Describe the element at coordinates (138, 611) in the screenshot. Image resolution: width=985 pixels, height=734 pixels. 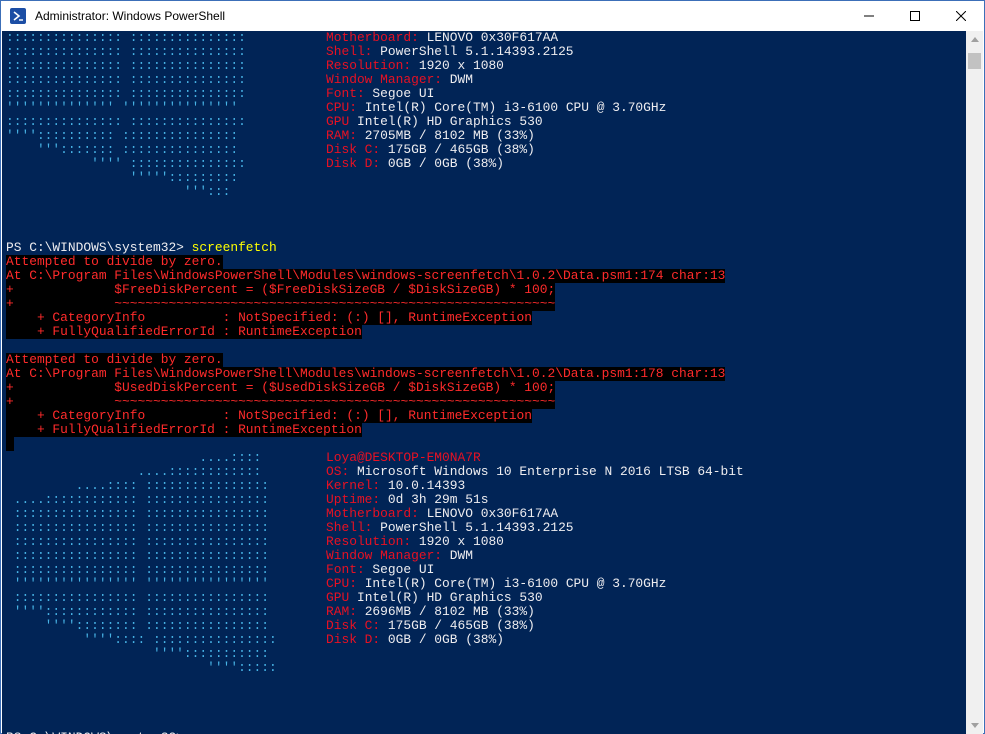
I see `ascii-art-logo: '''':::::::::::: ::::::::::::::::` at that location.